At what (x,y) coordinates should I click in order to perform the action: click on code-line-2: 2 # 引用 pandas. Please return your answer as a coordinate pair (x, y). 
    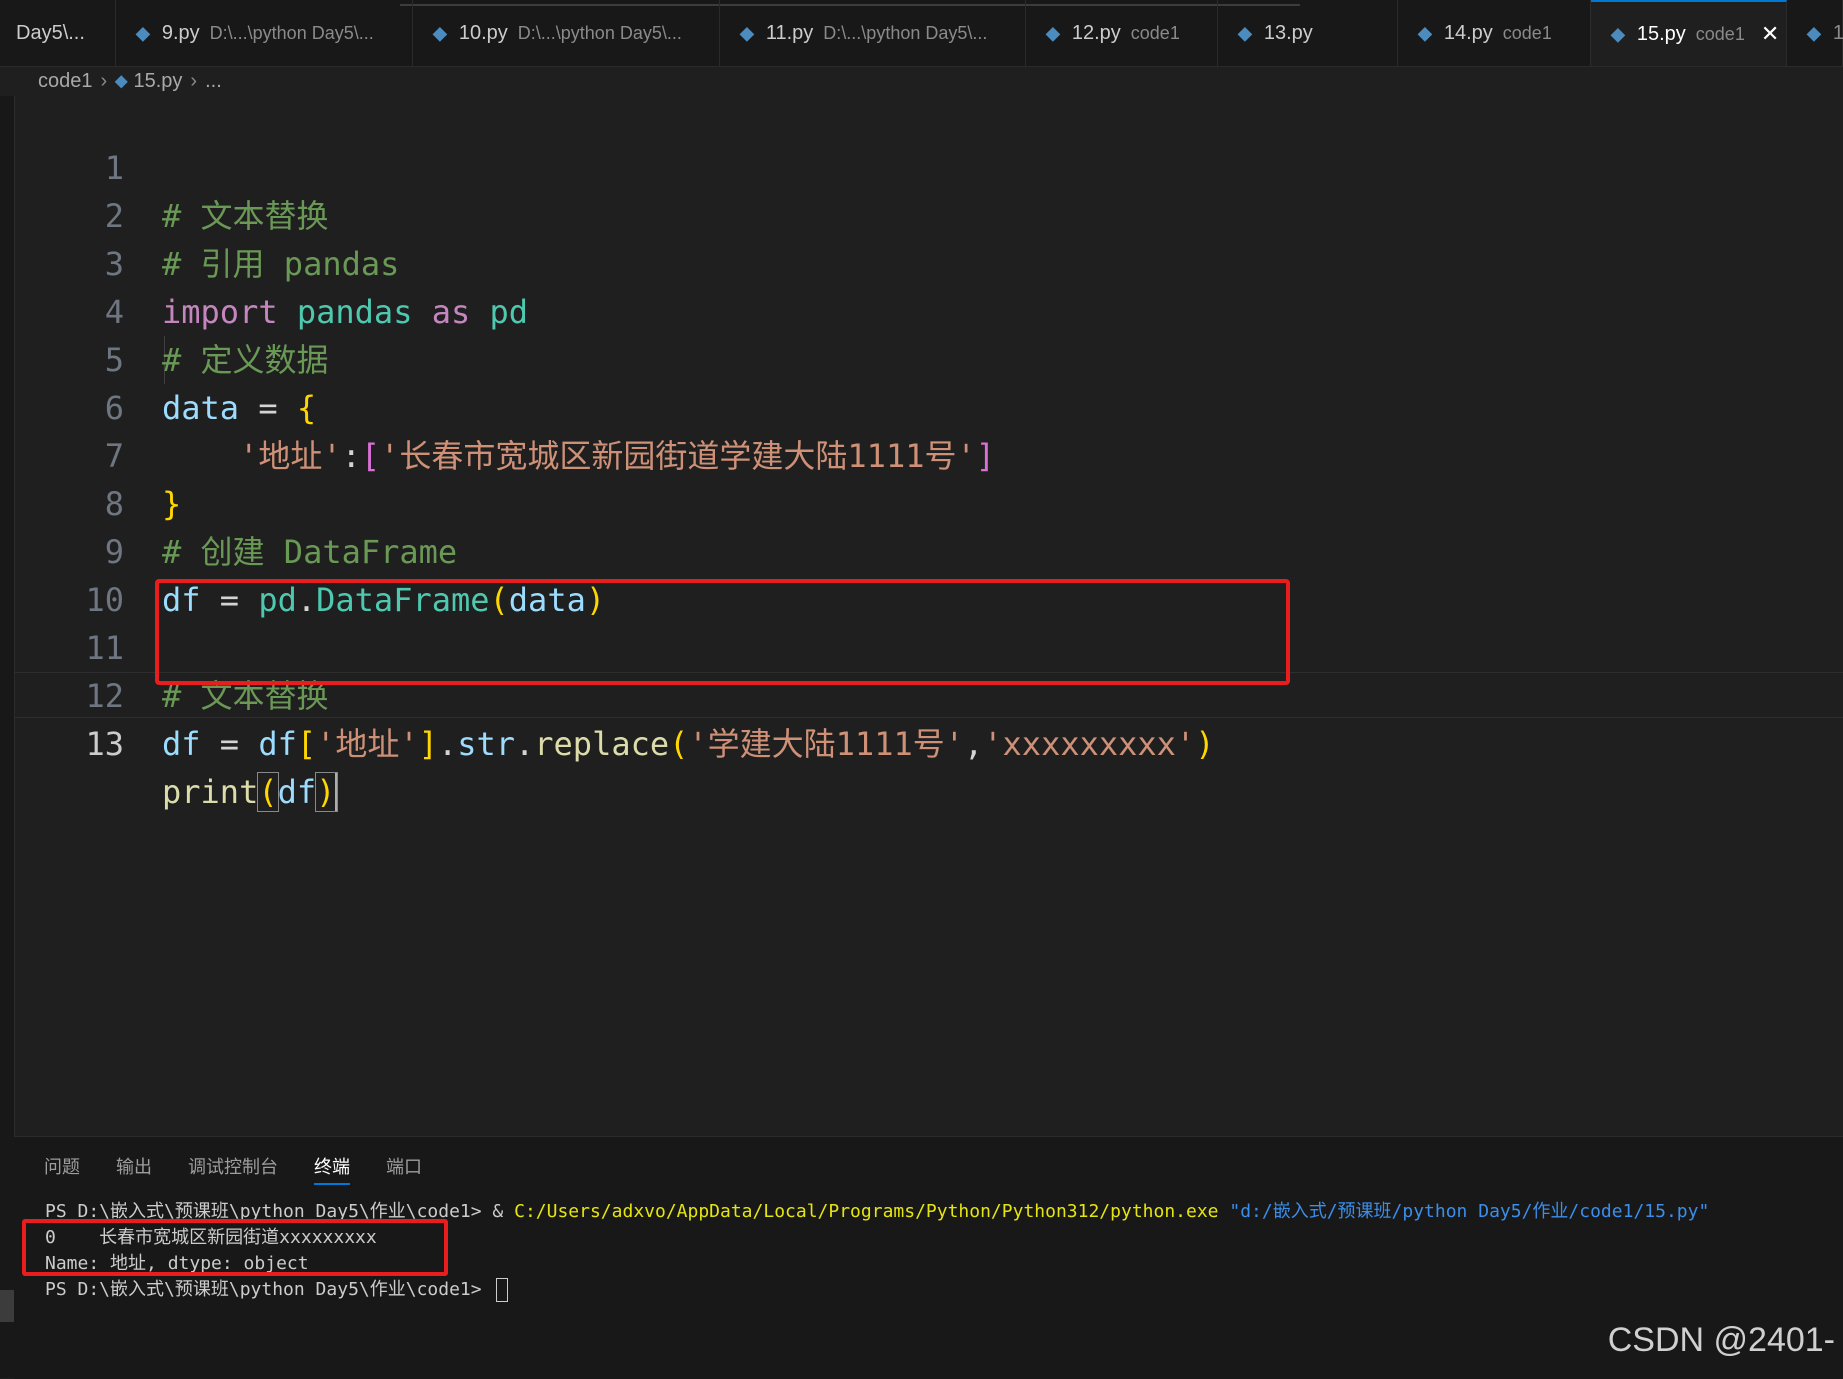
    Looking at the image, I should click on (928, 213).